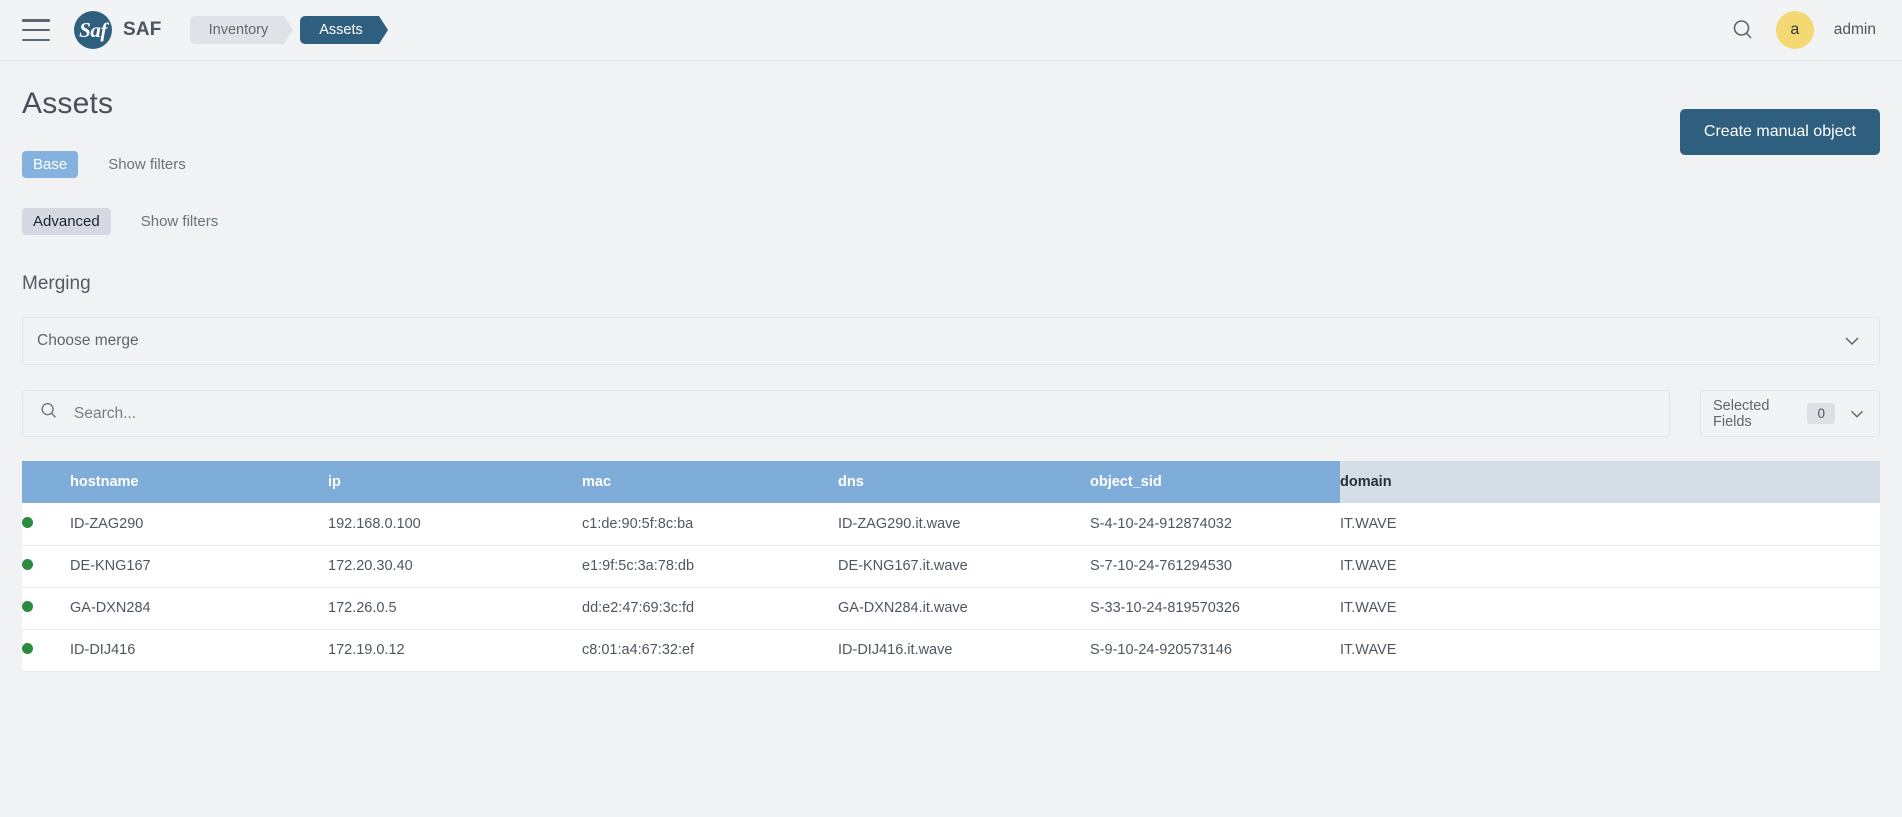 This screenshot has width=1902, height=817. What do you see at coordinates (951, 221) in the screenshot?
I see `advanced-filter-row: Advanced Show filters` at bounding box center [951, 221].